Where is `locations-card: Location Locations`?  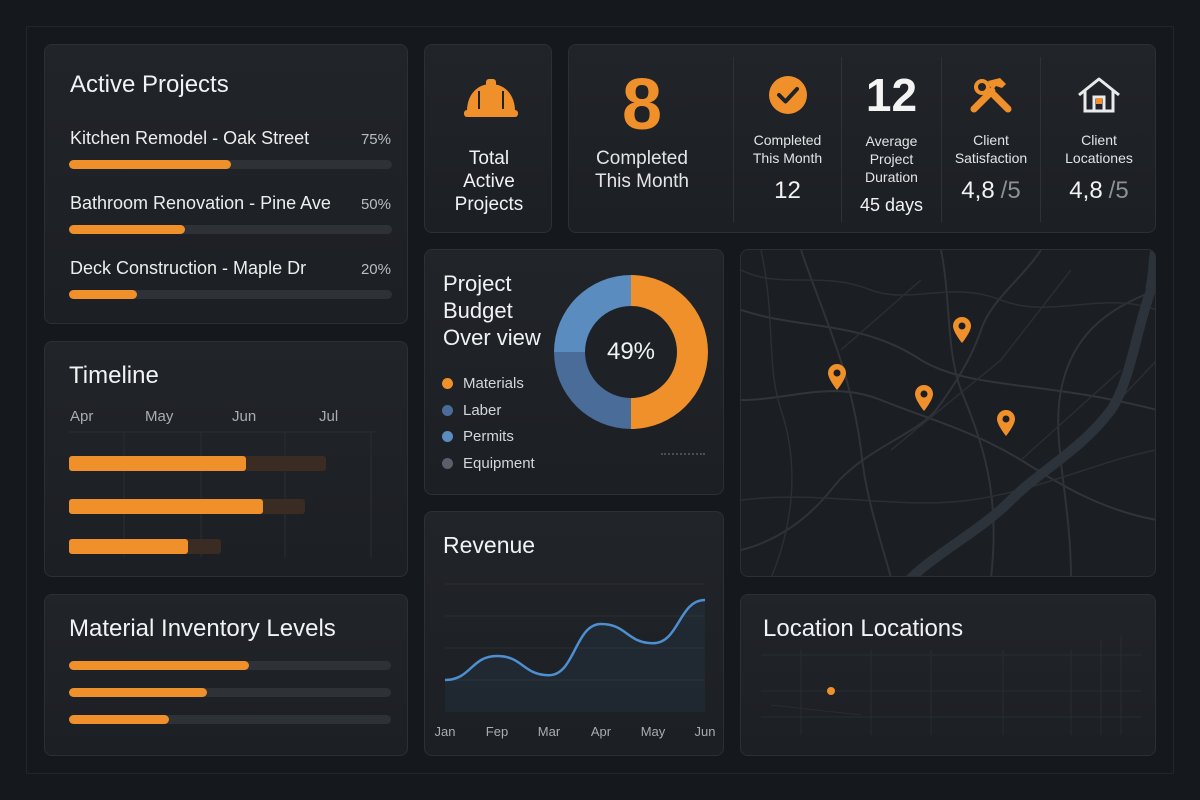 locations-card: Location Locations is located at coordinates (948, 675).